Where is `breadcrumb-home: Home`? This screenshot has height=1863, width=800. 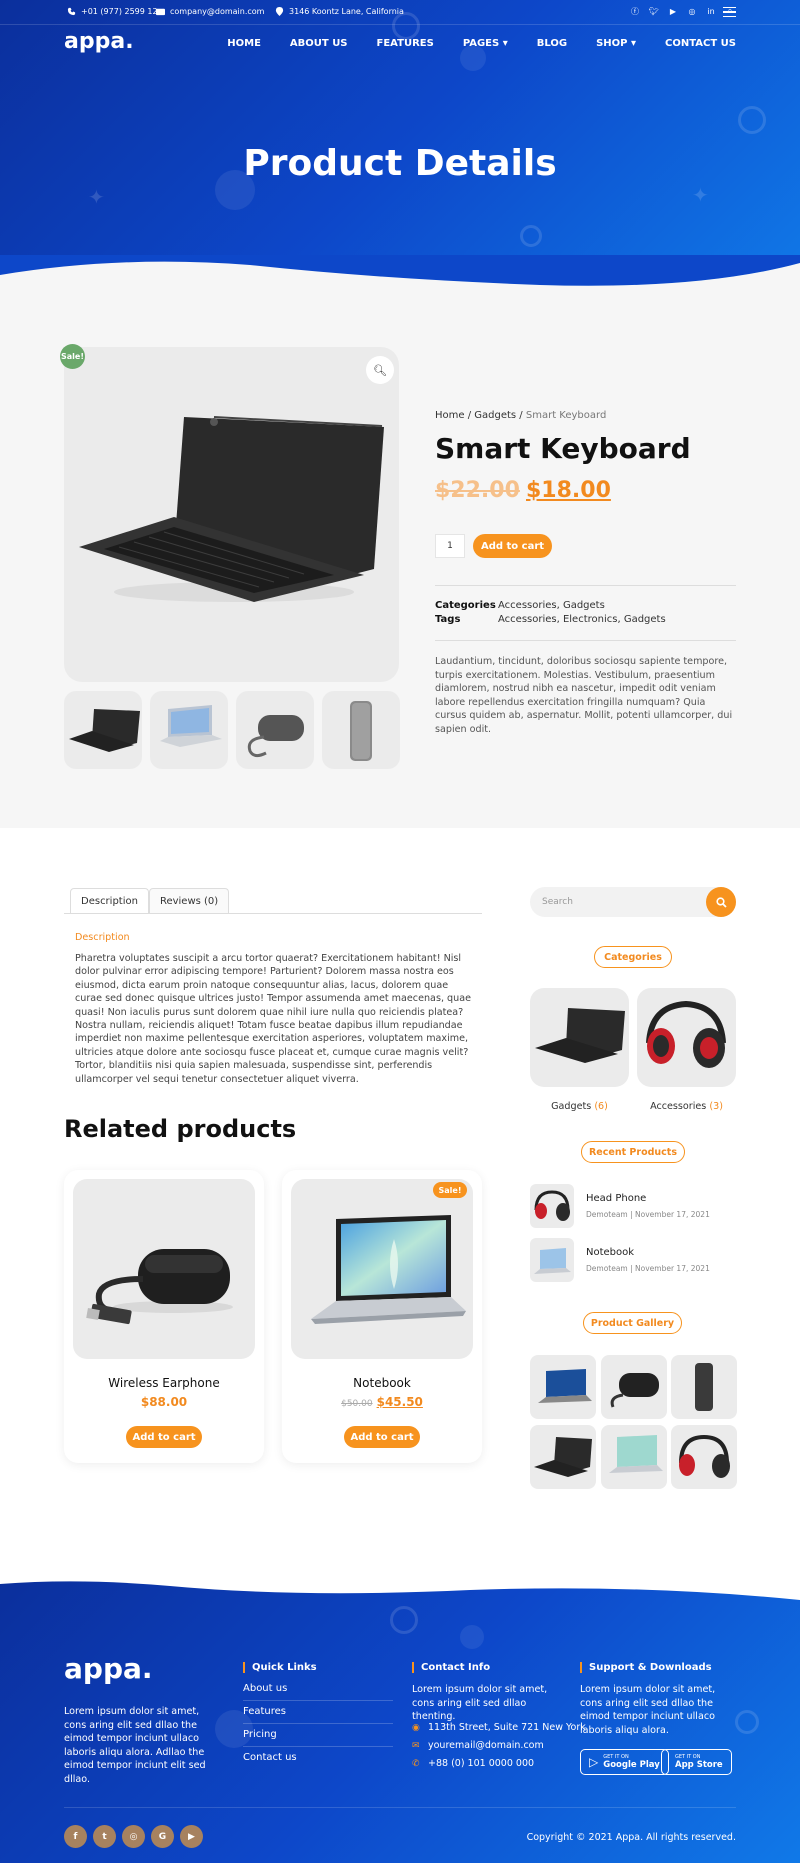
breadcrumb-home: Home is located at coordinates (450, 415).